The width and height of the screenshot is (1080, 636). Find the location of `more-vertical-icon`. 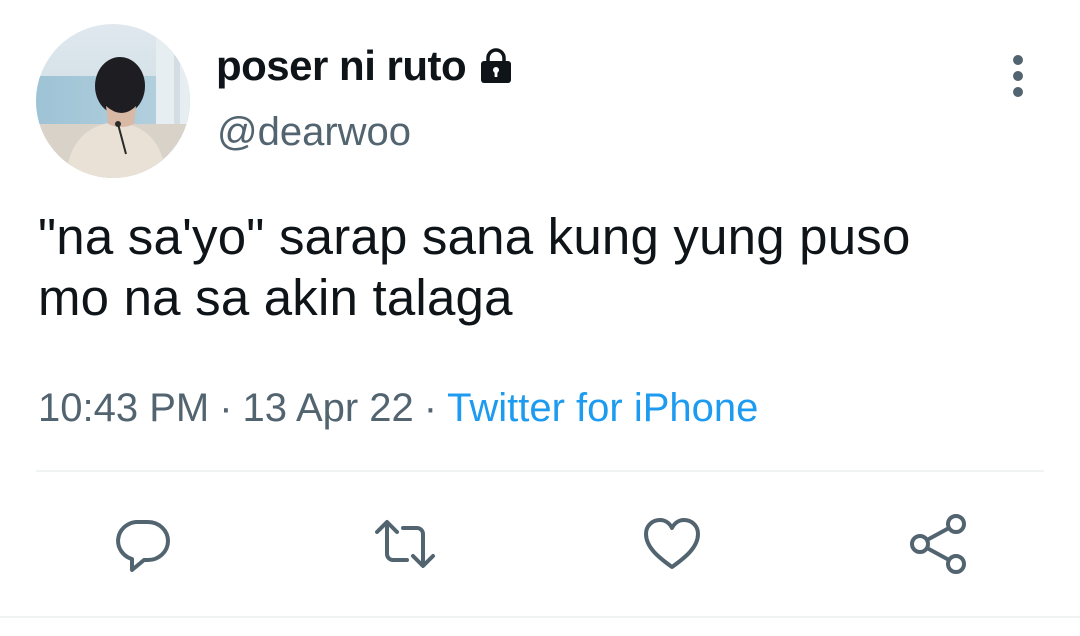

more-vertical-icon is located at coordinates (1018, 76).